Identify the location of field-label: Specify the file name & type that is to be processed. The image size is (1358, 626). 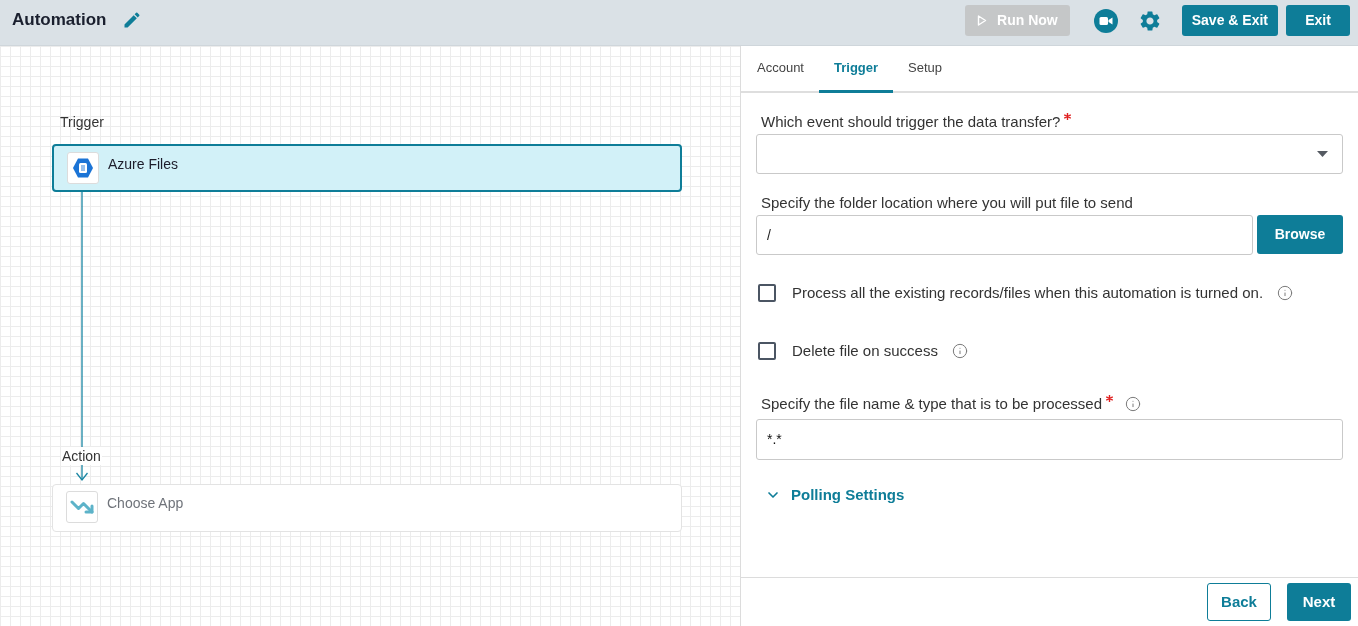
(932, 404).